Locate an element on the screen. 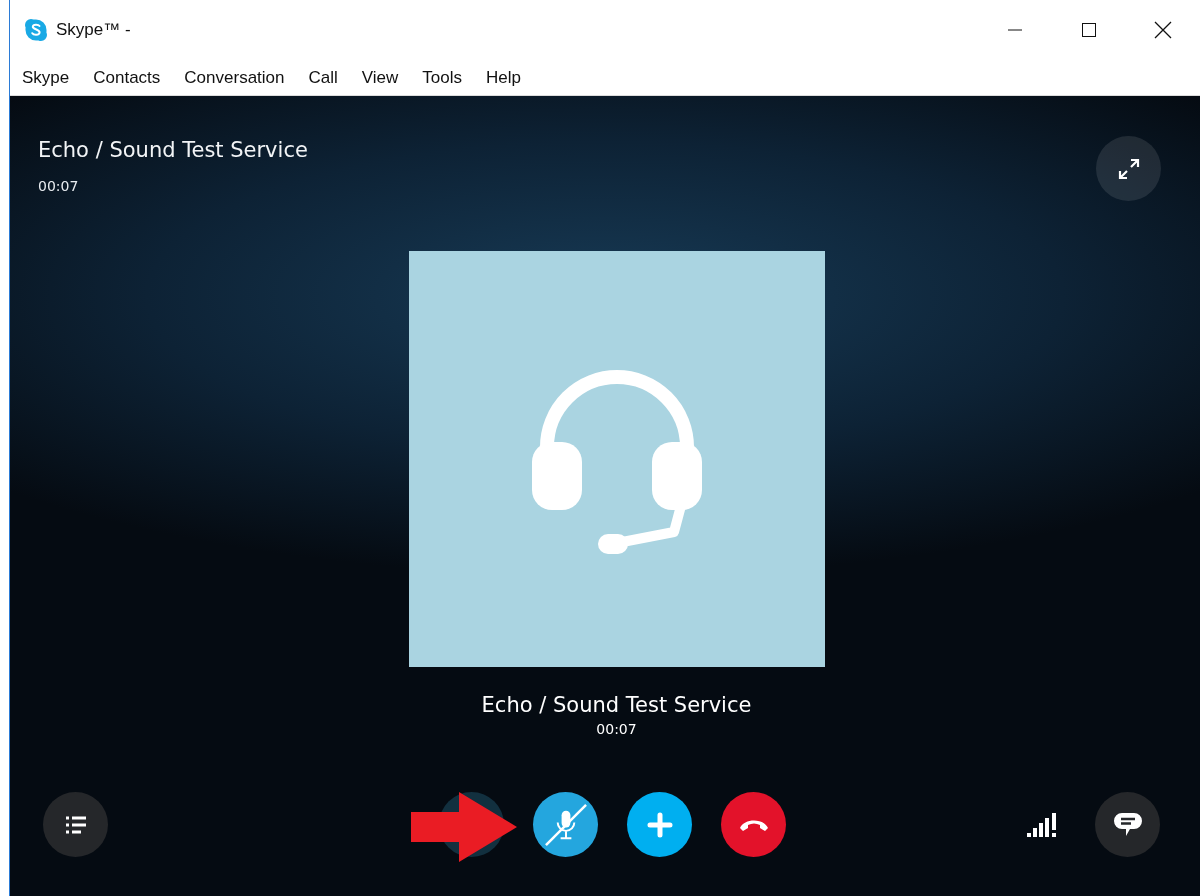 This screenshot has height=896, width=1200. maximize-icon is located at coordinates (1089, 30).